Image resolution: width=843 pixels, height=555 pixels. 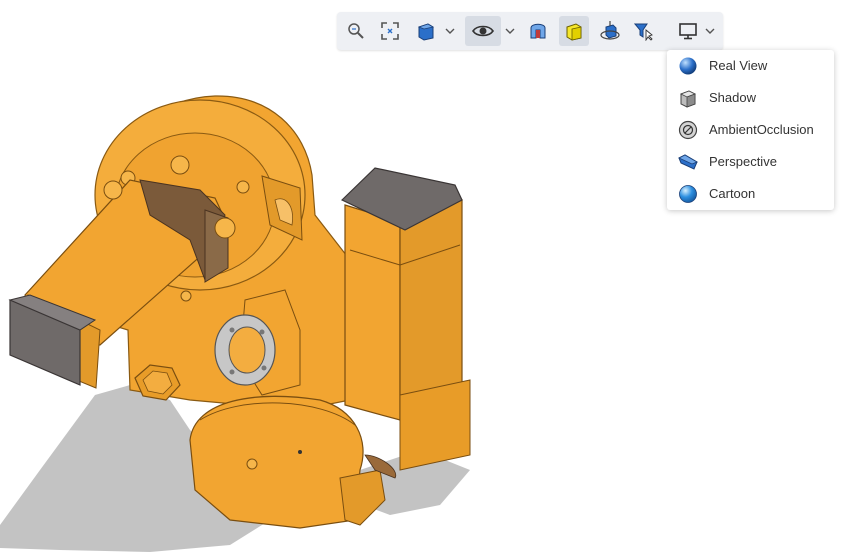 I want to click on section-view-icon, so click(x=538, y=31).